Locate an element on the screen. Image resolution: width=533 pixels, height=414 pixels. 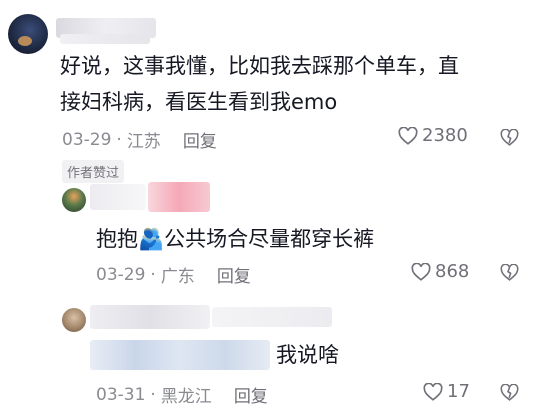
comment-text-line: 接妇科病，看医生看到我emo is located at coordinates (199, 102).